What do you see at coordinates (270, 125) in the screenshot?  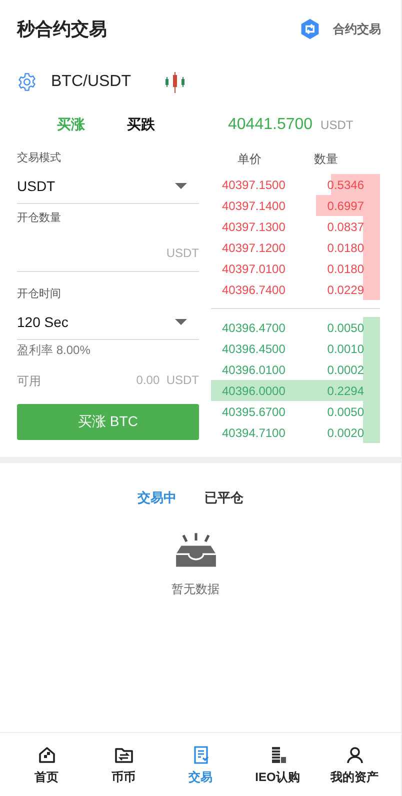 I see `last-price: 40441.5700` at bounding box center [270, 125].